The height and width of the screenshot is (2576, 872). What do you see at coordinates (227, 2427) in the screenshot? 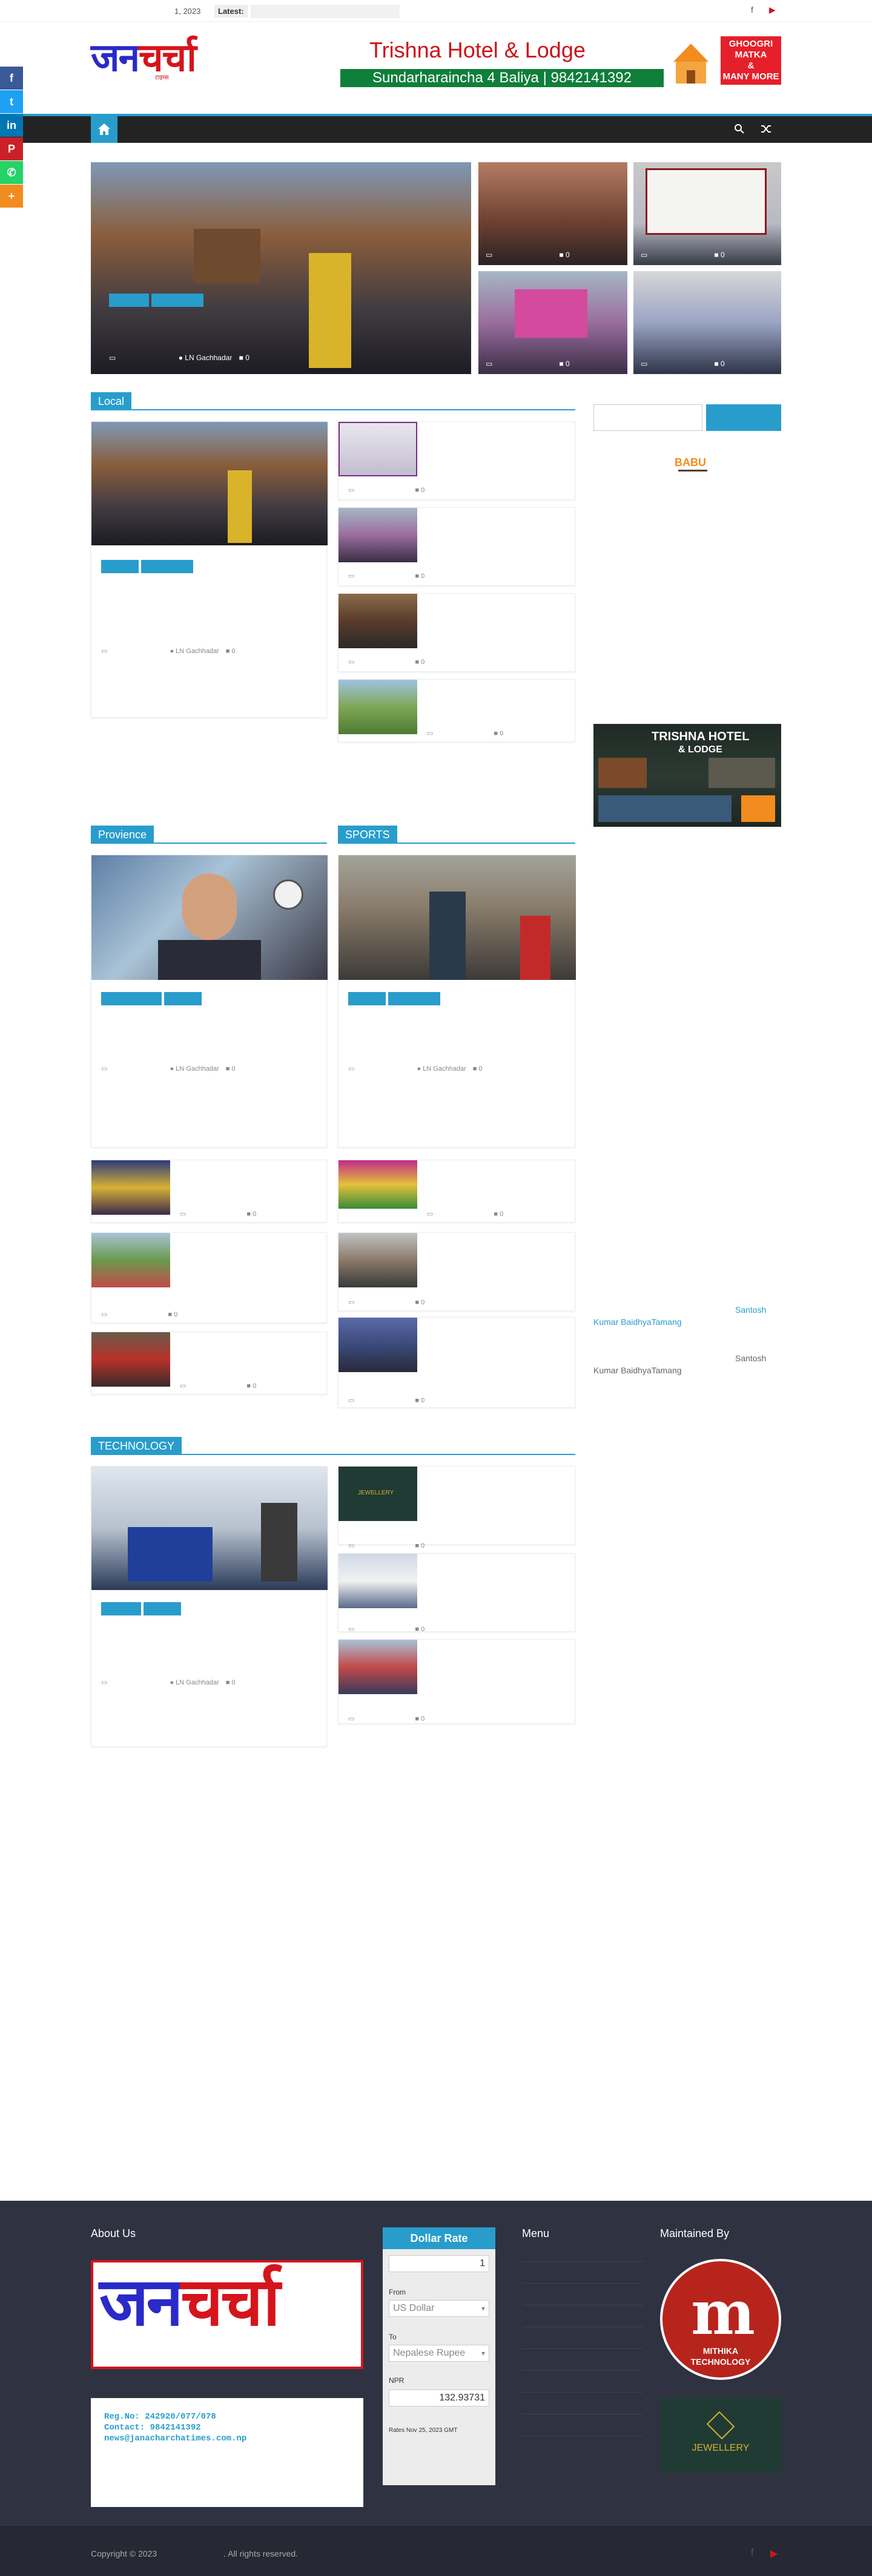
I see `contact-number: Contact: 9842141392` at bounding box center [227, 2427].